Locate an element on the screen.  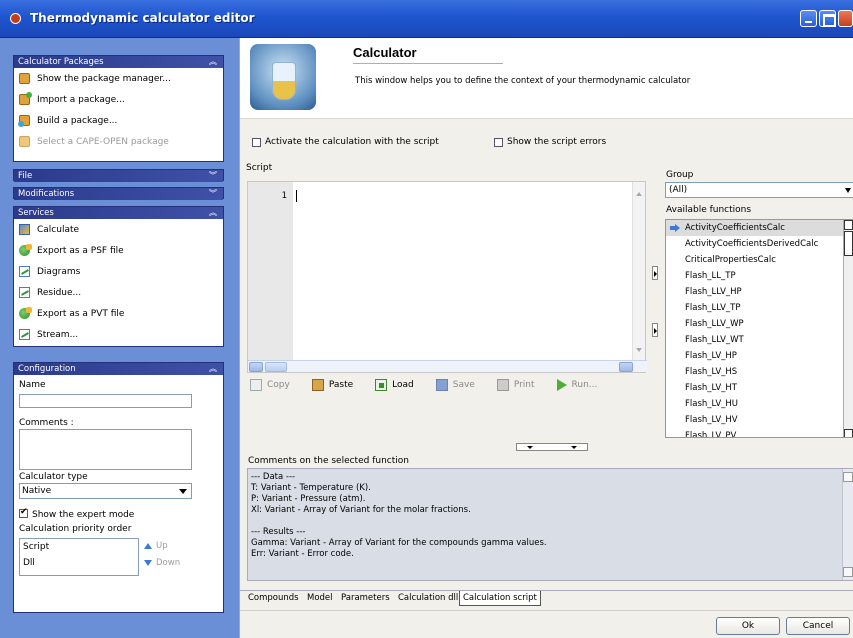
list-item: Flash_LV_HS is located at coordinates (759, 372).